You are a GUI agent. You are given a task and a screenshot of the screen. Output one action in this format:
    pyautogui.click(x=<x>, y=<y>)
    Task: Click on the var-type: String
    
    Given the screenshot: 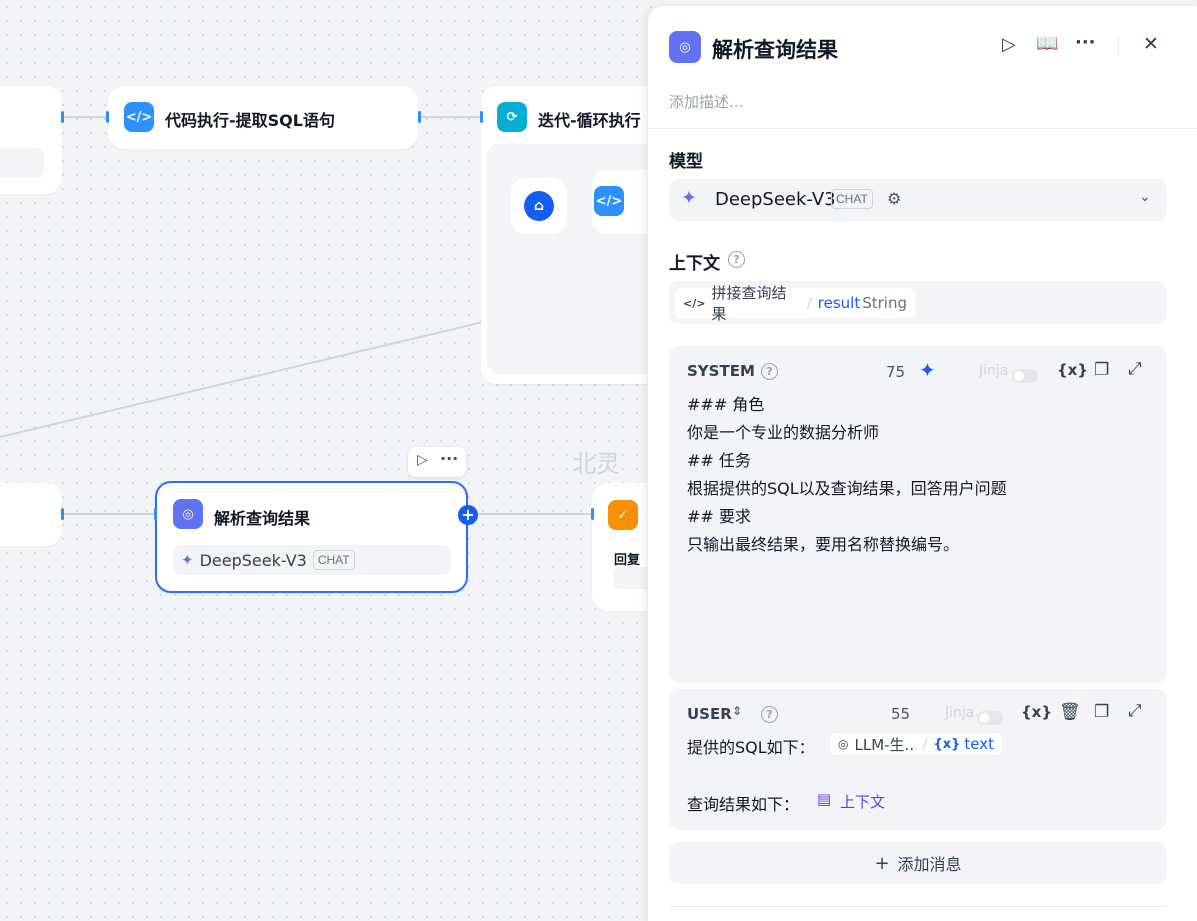 What is the action you would take?
    pyautogui.click(x=884, y=303)
    